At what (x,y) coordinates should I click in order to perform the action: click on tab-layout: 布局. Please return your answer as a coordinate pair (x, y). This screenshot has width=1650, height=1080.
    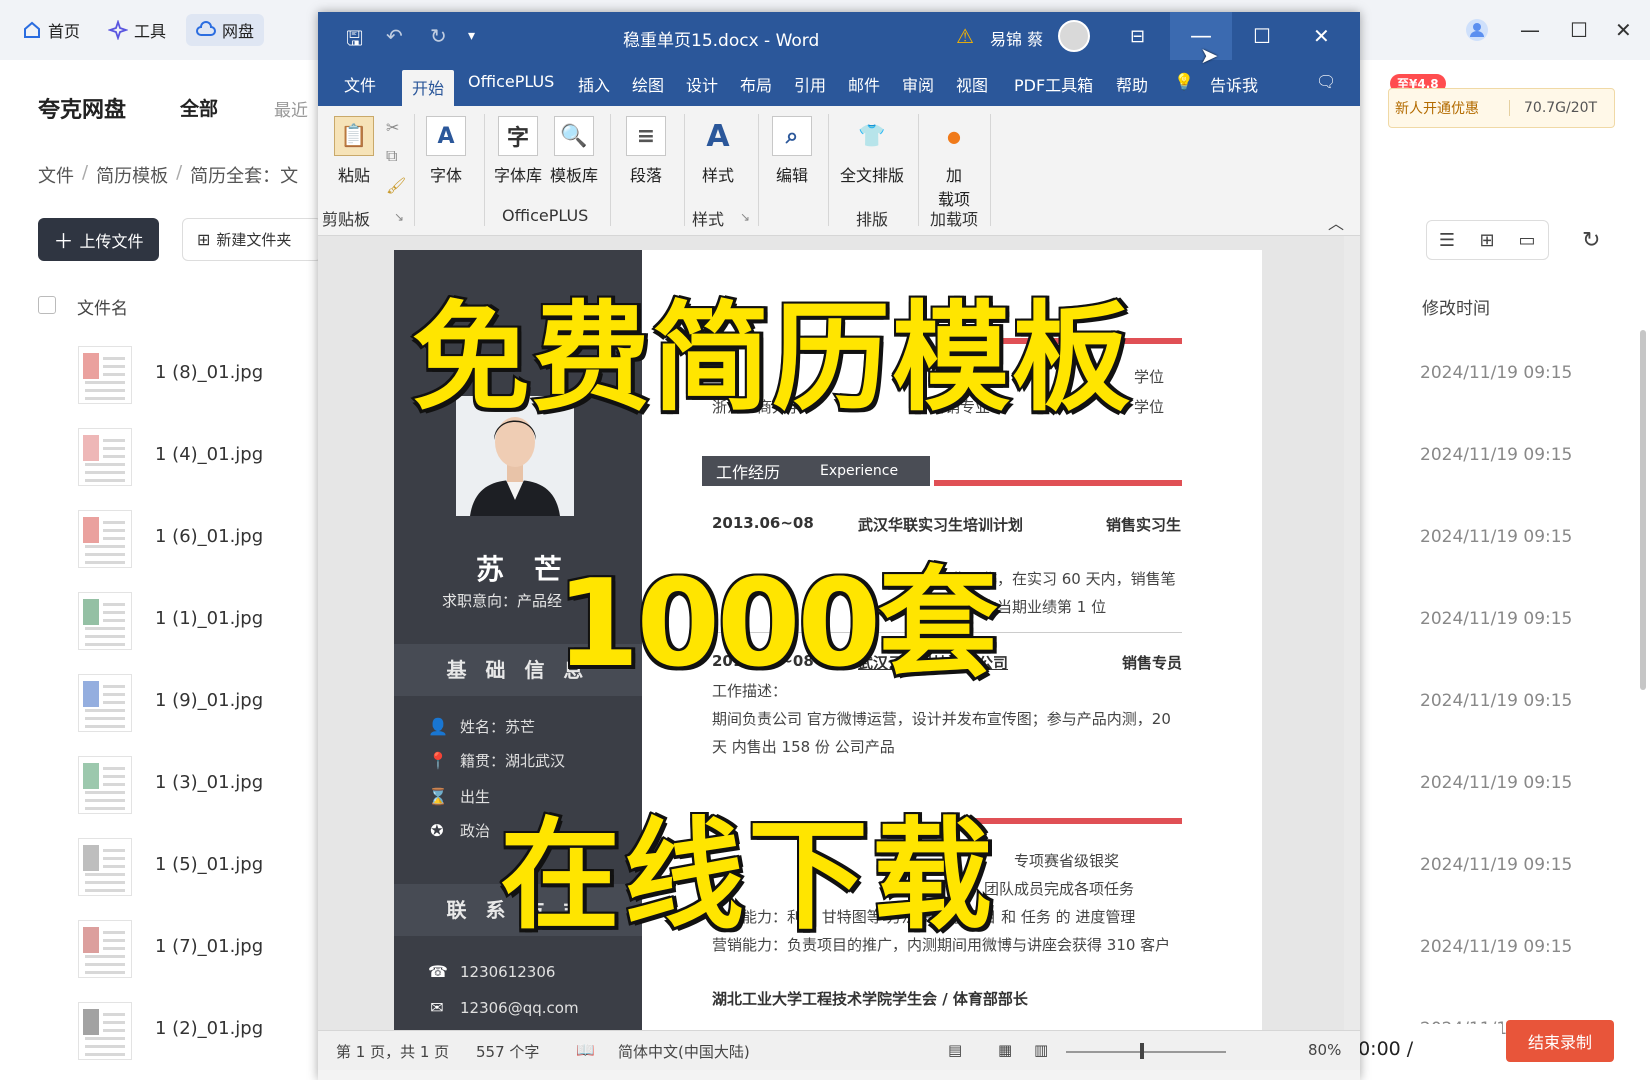
    Looking at the image, I should click on (756, 84).